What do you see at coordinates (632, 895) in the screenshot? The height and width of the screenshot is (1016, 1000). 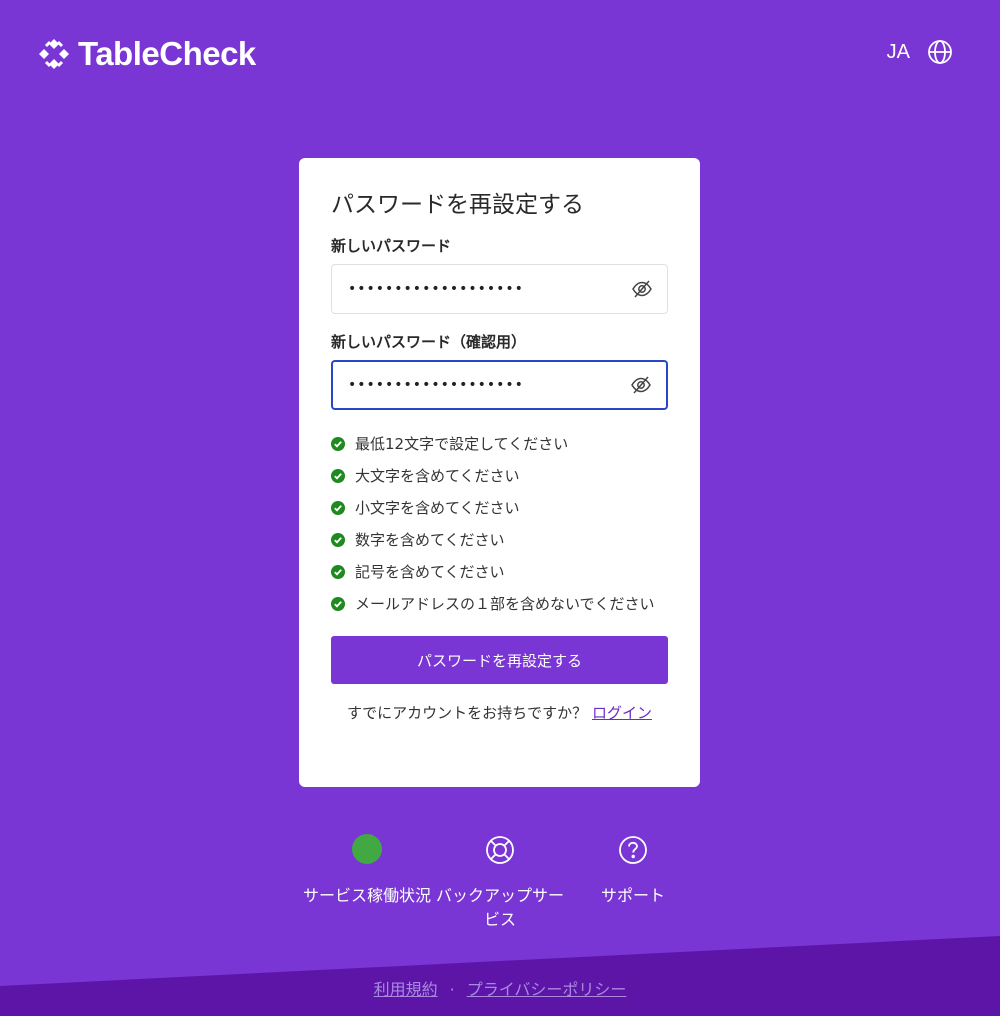 I see `support-label: サポート` at bounding box center [632, 895].